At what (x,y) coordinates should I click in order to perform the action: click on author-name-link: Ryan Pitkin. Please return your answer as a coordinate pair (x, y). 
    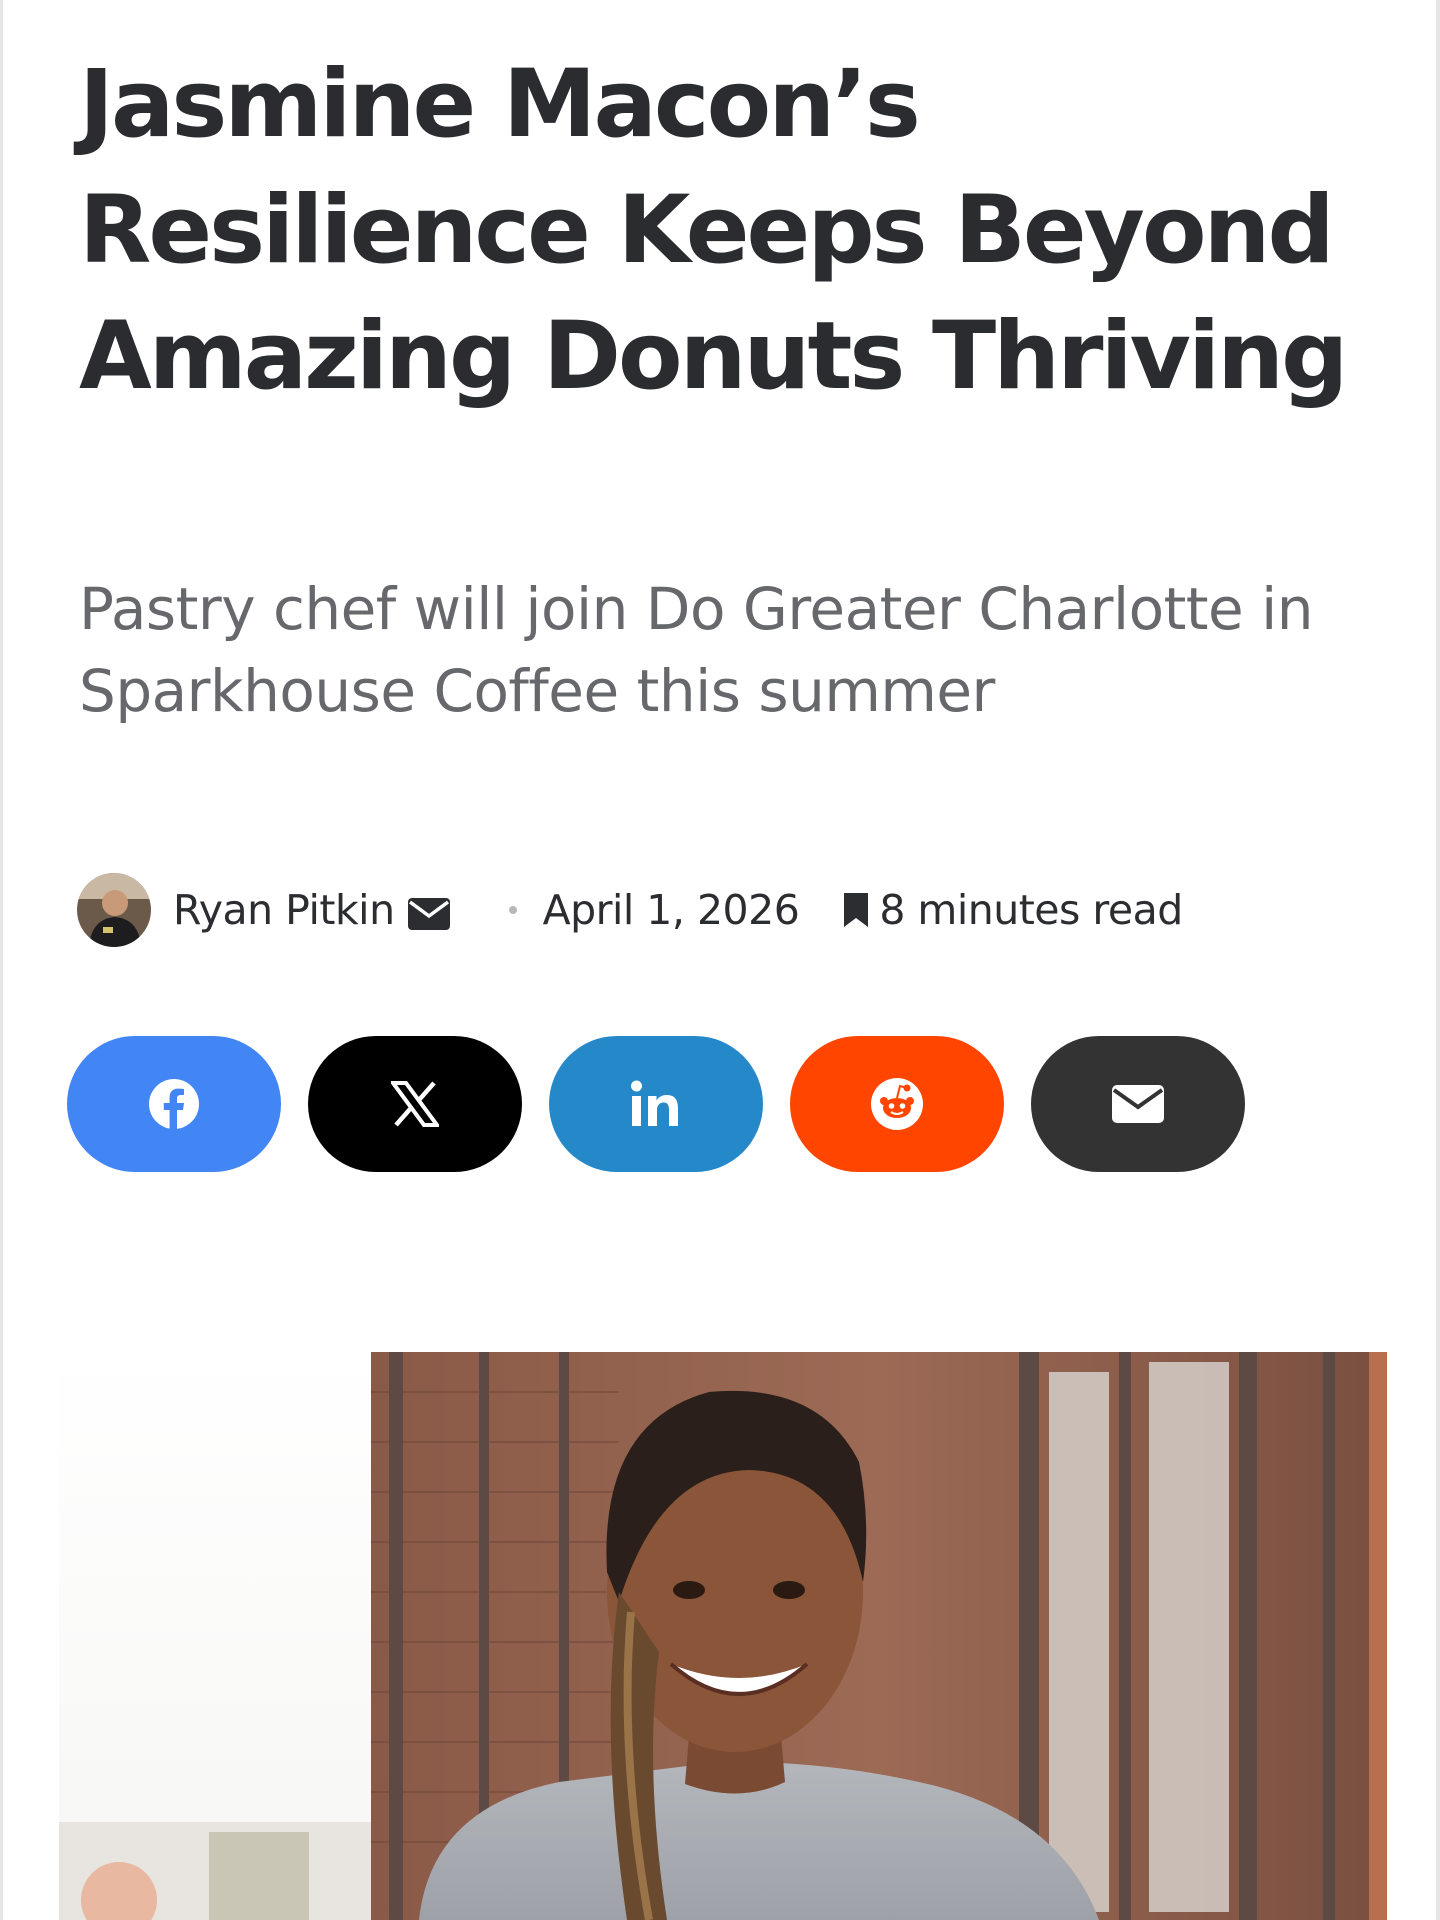
    Looking at the image, I should click on (284, 910).